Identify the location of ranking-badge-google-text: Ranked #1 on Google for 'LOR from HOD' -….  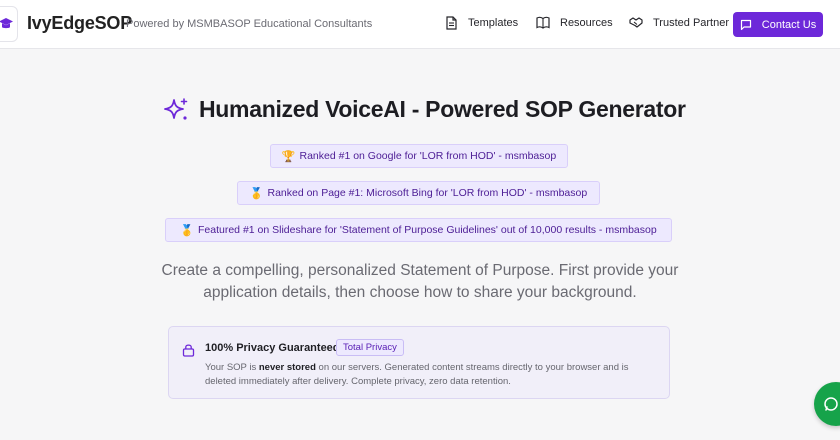
(428, 156).